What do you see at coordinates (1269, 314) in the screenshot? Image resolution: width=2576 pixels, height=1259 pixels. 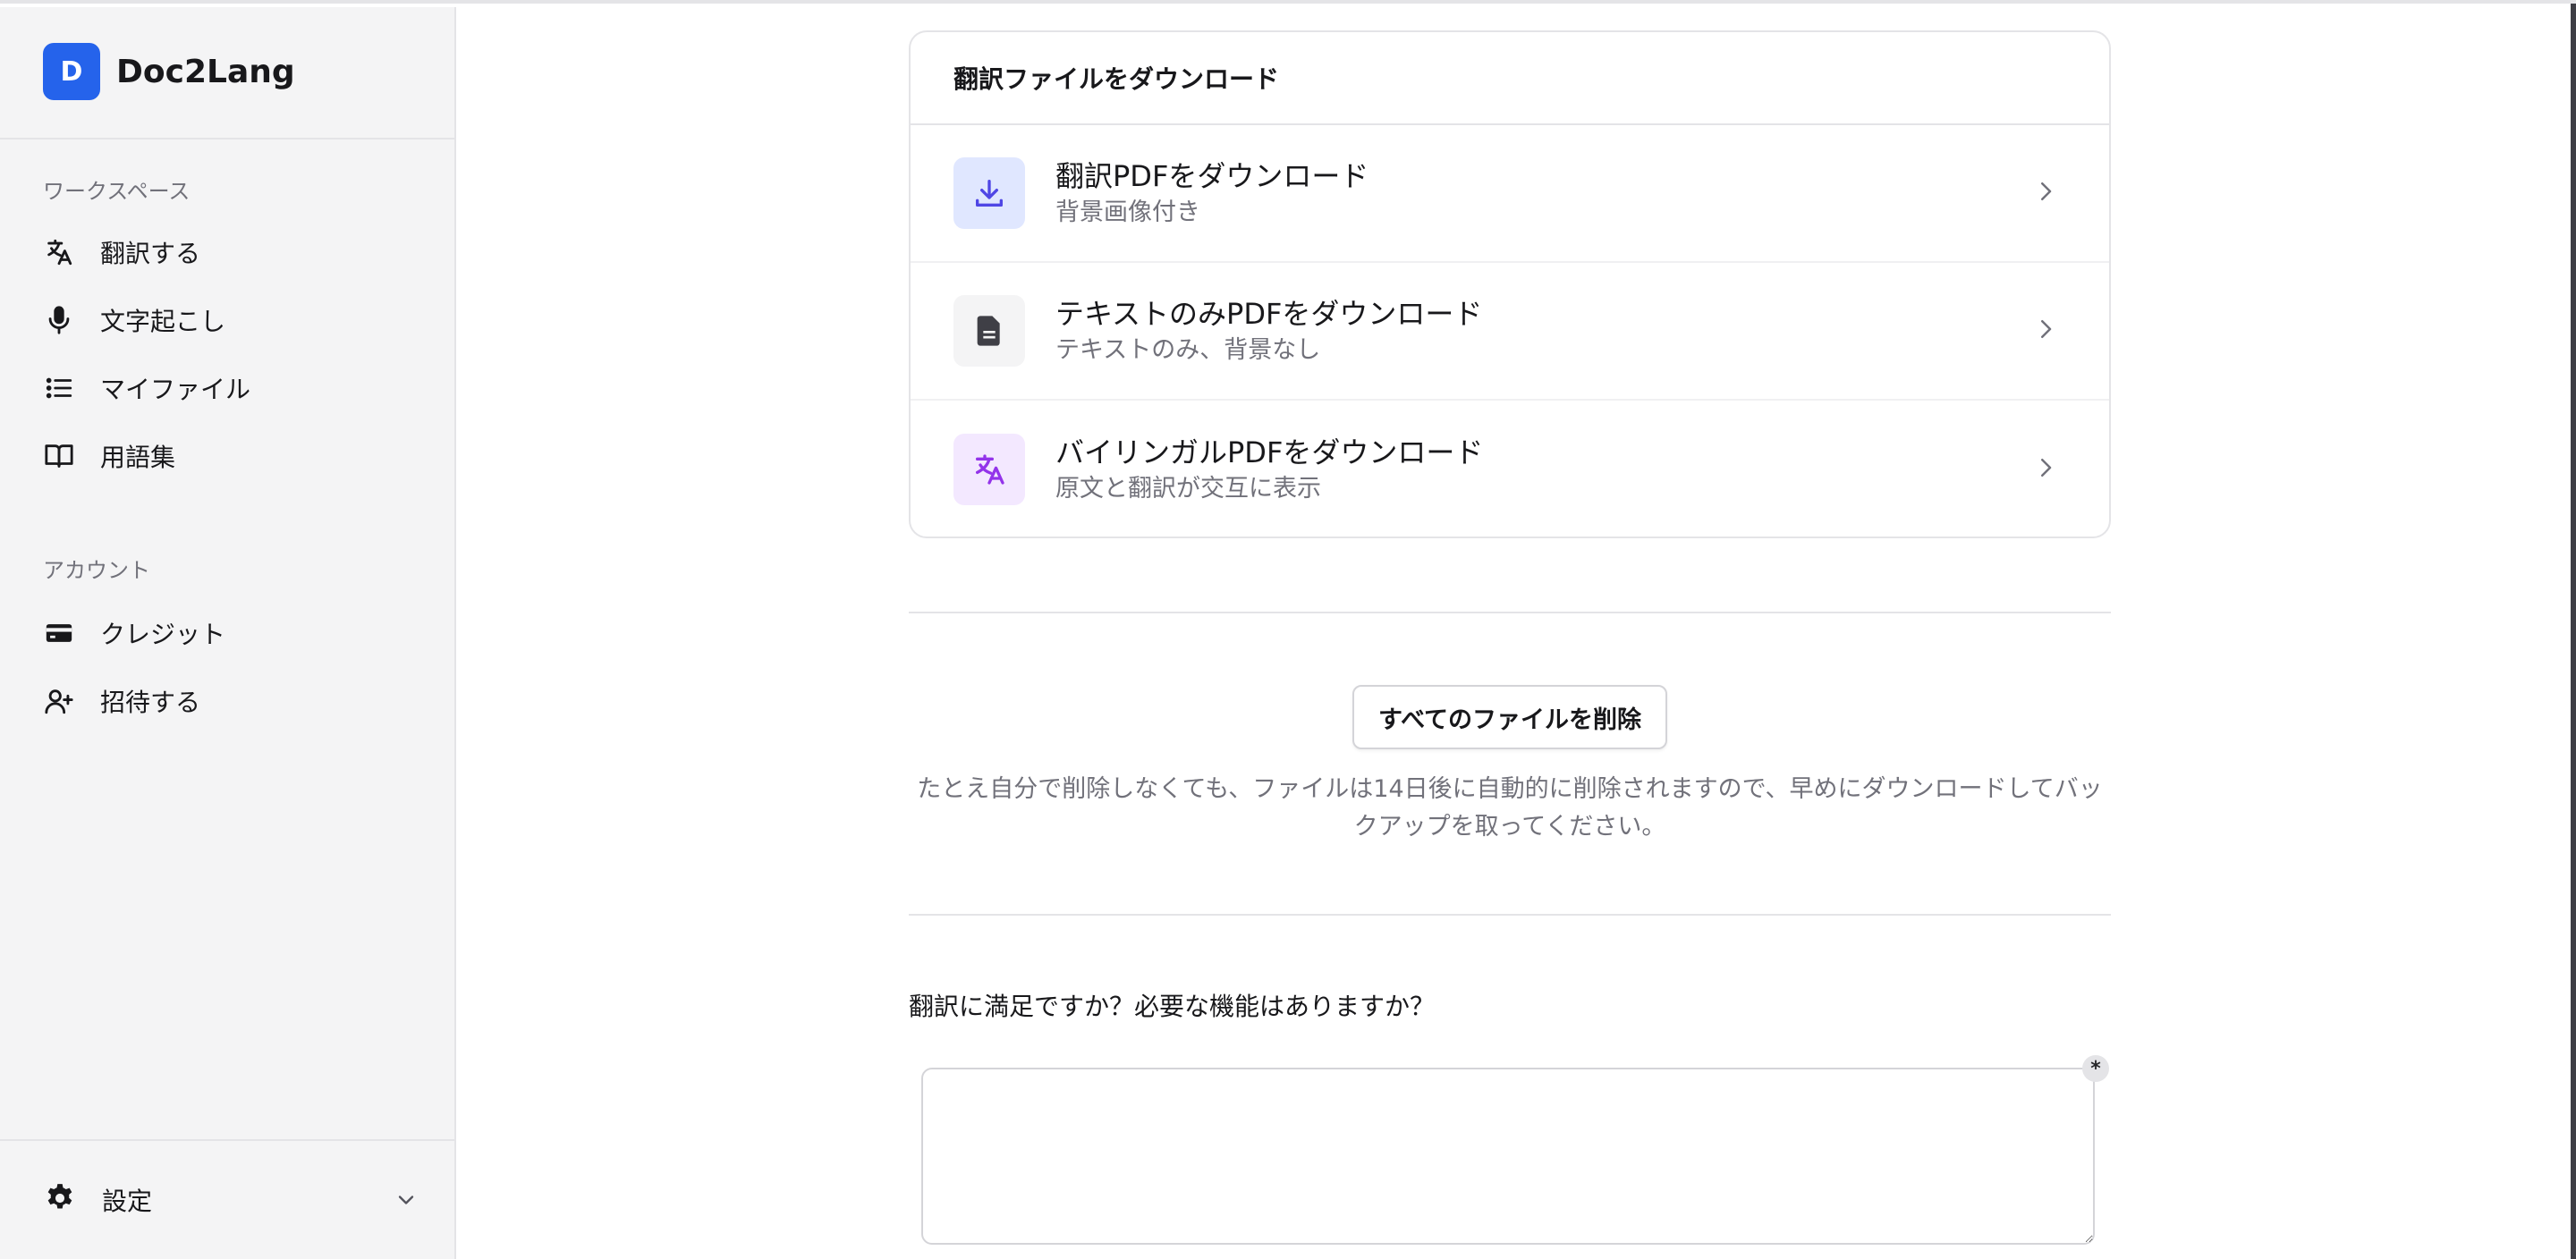 I see `download-title: テキストのみPDFをダウンロード` at bounding box center [1269, 314].